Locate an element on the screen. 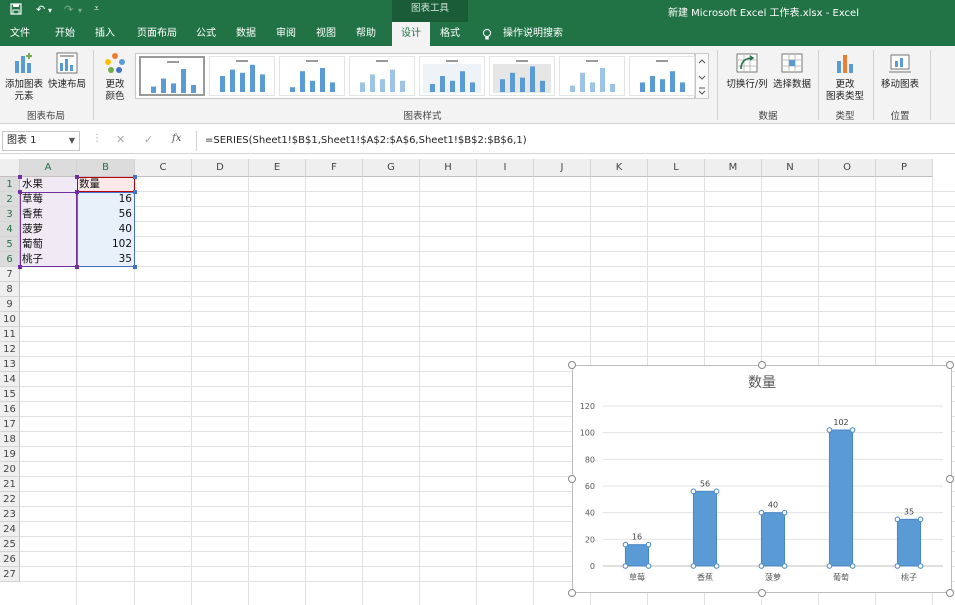 Image resolution: width=955 pixels, height=605 pixels. cell-a5: 葡萄 is located at coordinates (48, 244).